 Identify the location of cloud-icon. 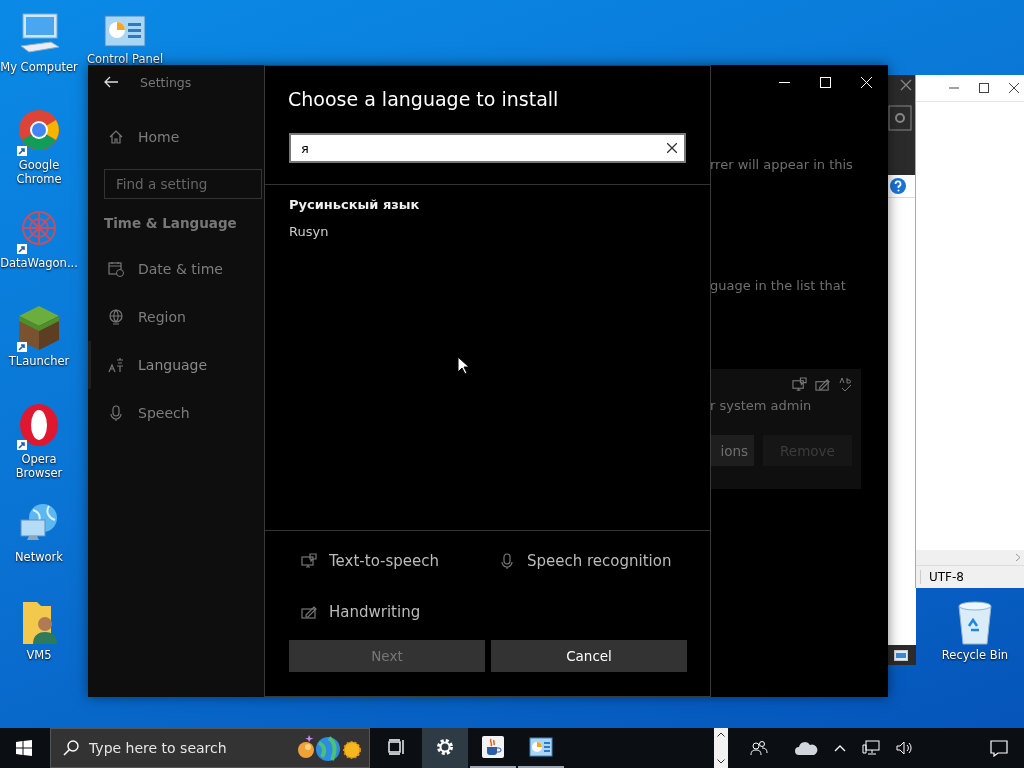
(806, 748).